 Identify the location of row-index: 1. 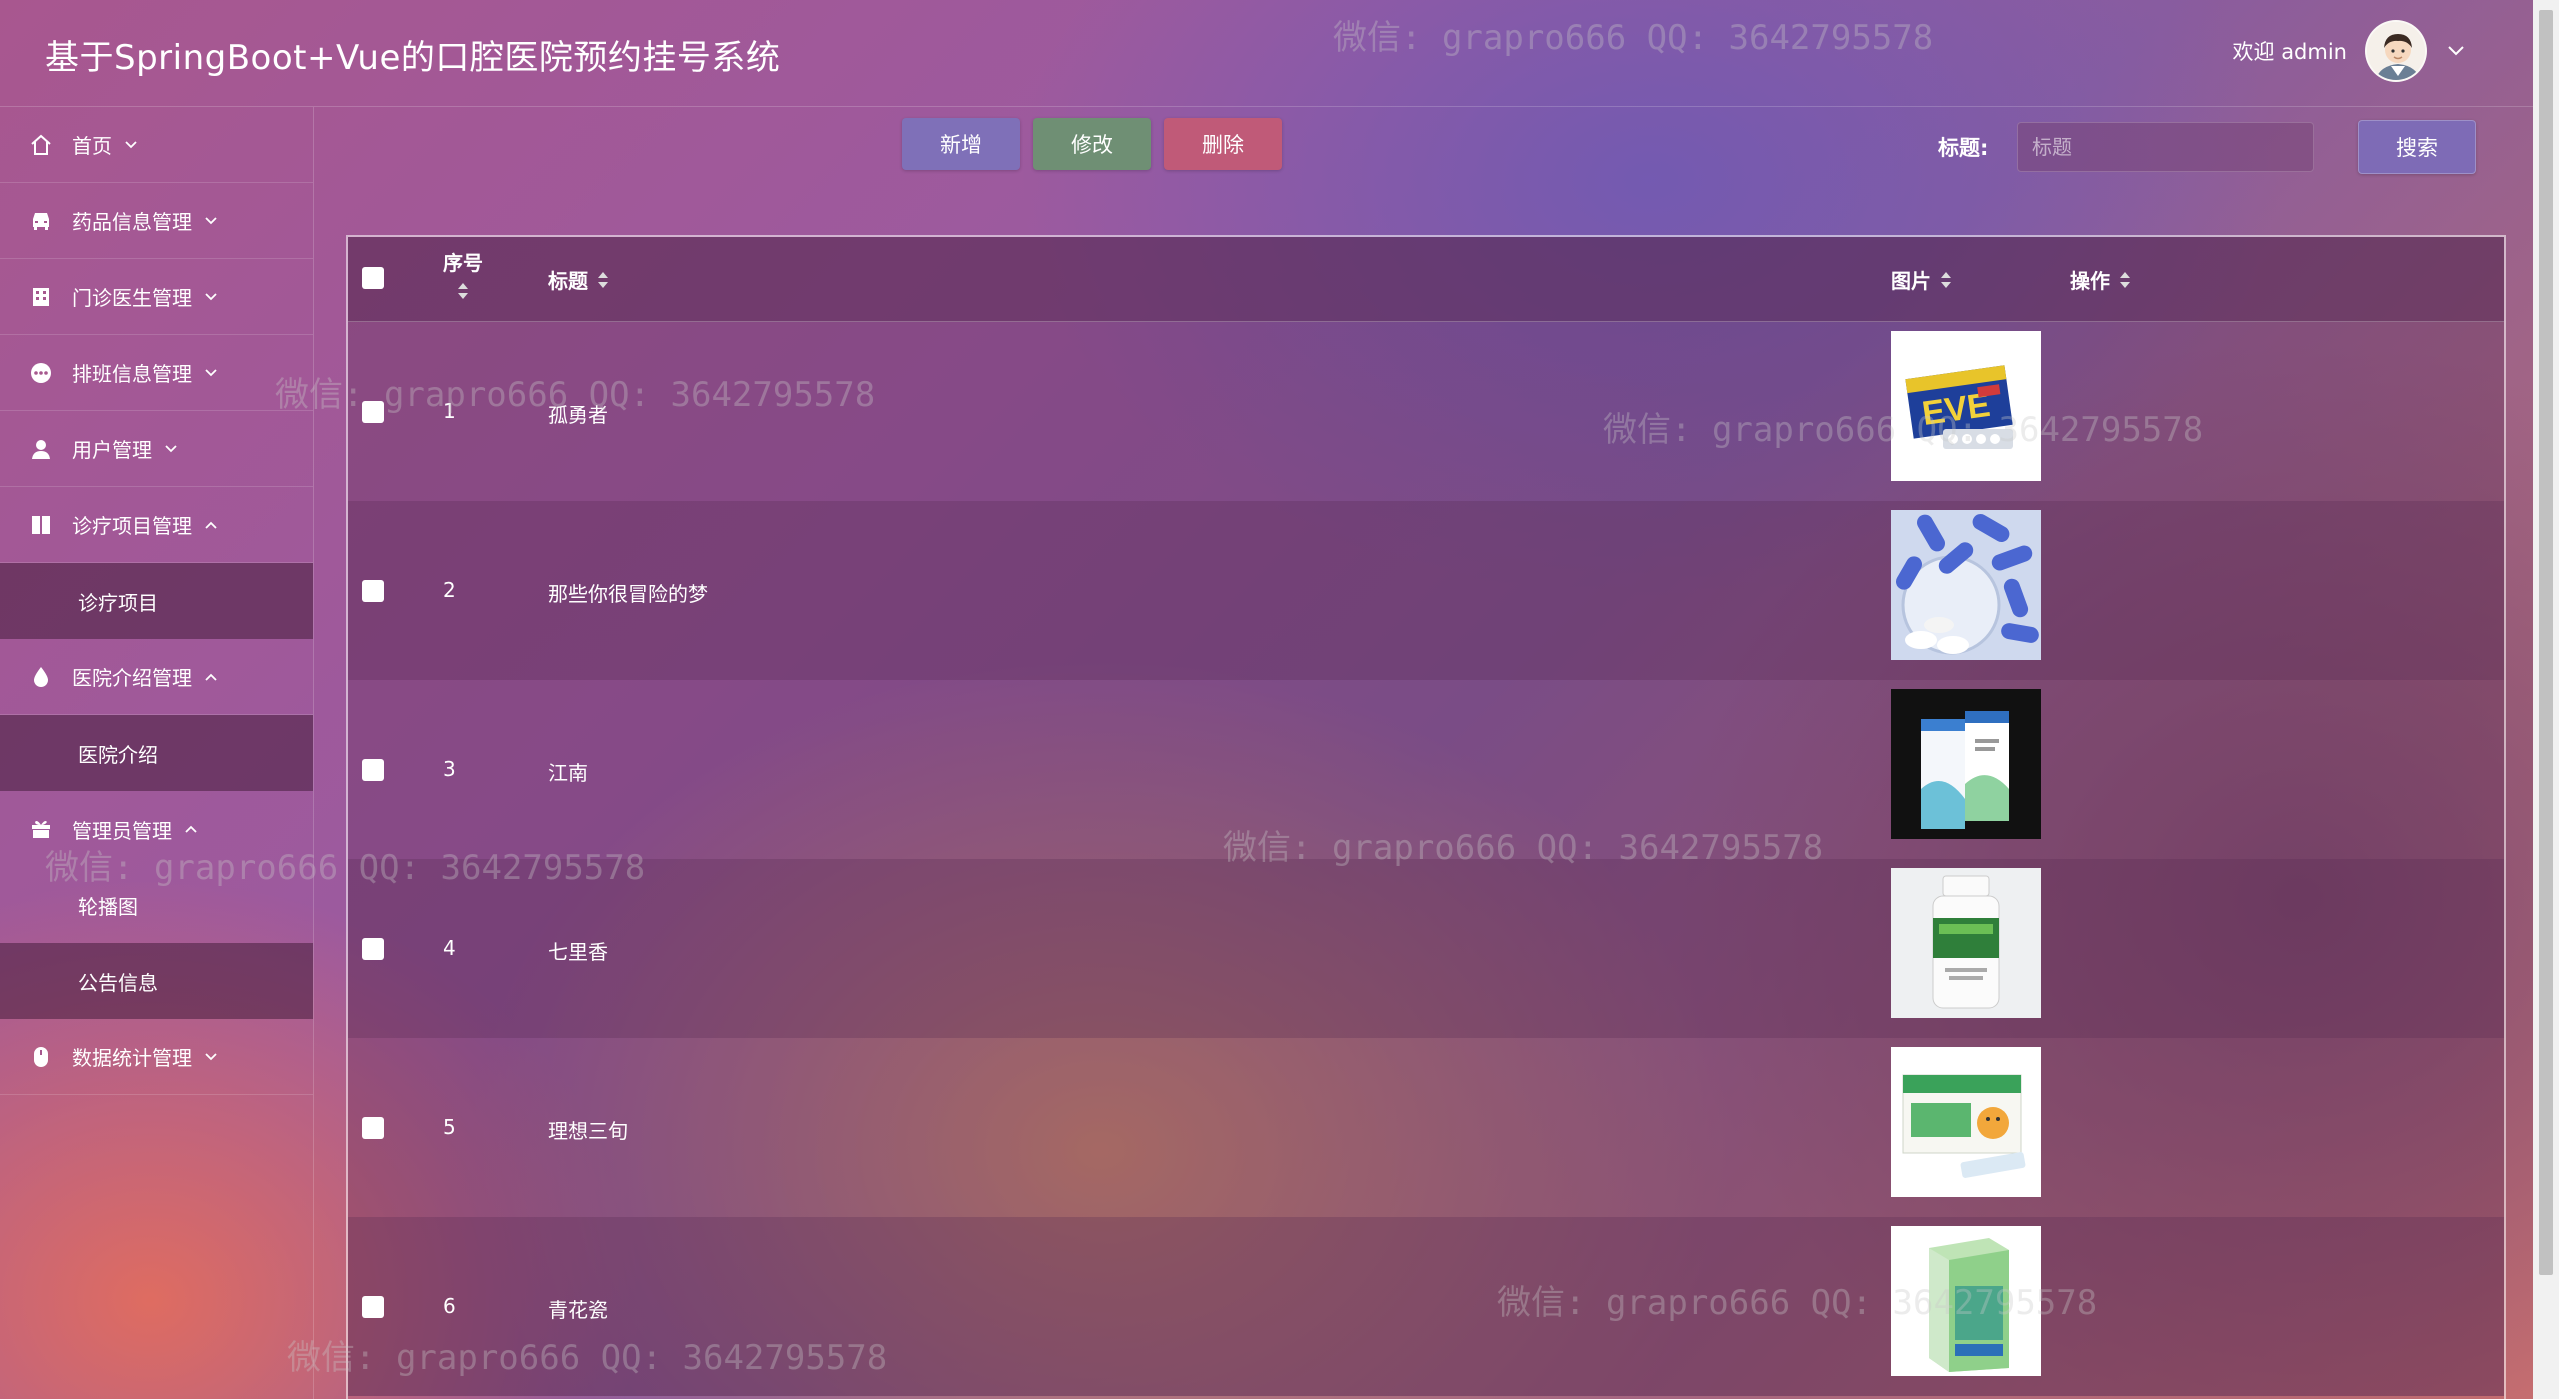
(449, 411).